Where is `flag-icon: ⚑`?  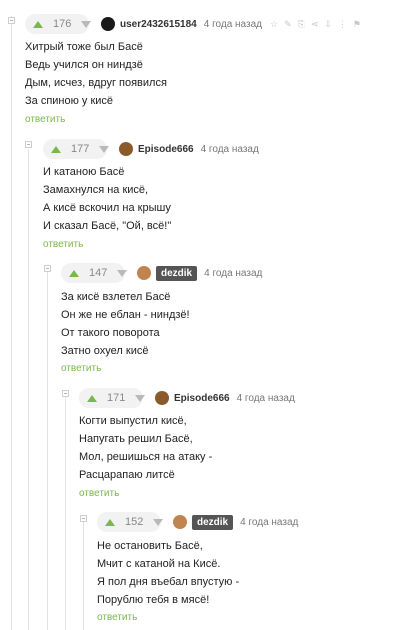
flag-icon: ⚑ is located at coordinates (357, 24).